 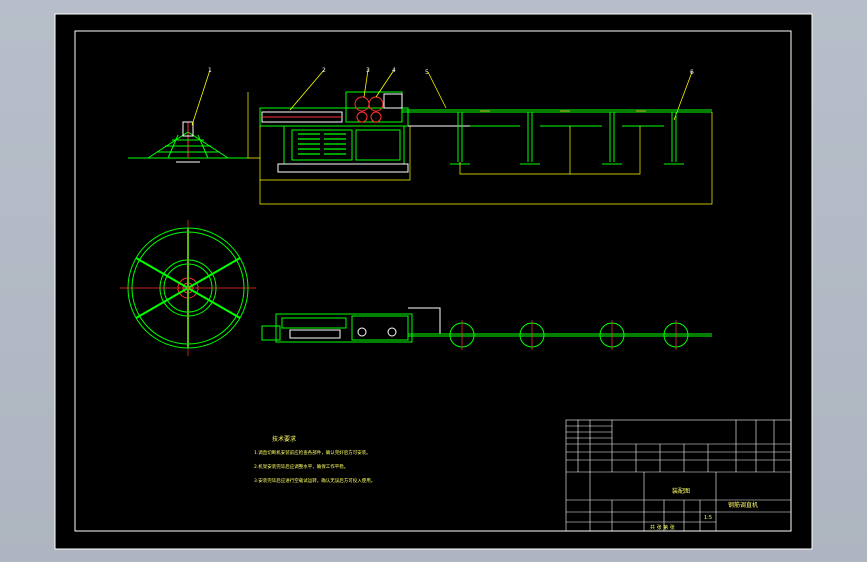 What do you see at coordinates (312, 452) in the screenshot?
I see `note-line-1: 1.调直切断机安装前应检查各部件，确认完好后方可安装。` at bounding box center [312, 452].